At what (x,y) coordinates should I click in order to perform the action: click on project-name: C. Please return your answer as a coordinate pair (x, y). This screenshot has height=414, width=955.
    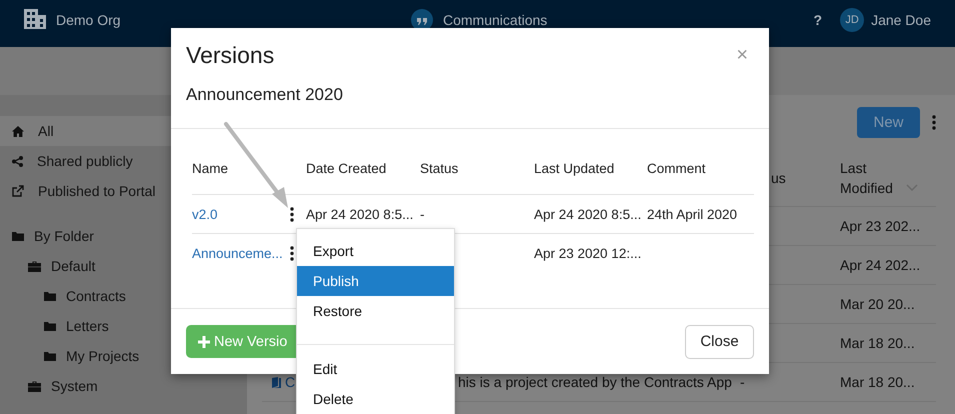
    Looking at the image, I should click on (290, 382).